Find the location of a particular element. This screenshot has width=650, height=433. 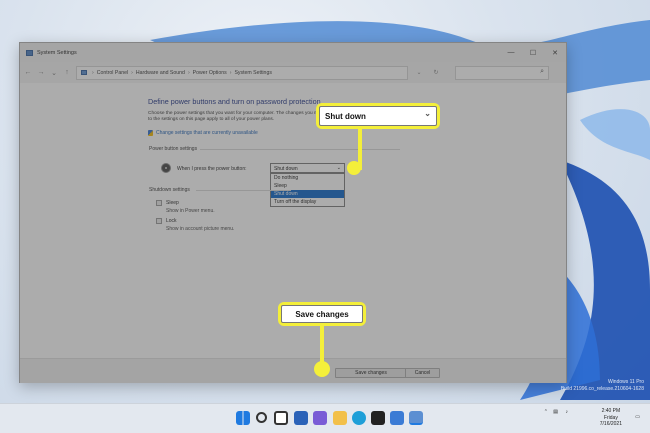

shield-icon is located at coordinates (150, 133).